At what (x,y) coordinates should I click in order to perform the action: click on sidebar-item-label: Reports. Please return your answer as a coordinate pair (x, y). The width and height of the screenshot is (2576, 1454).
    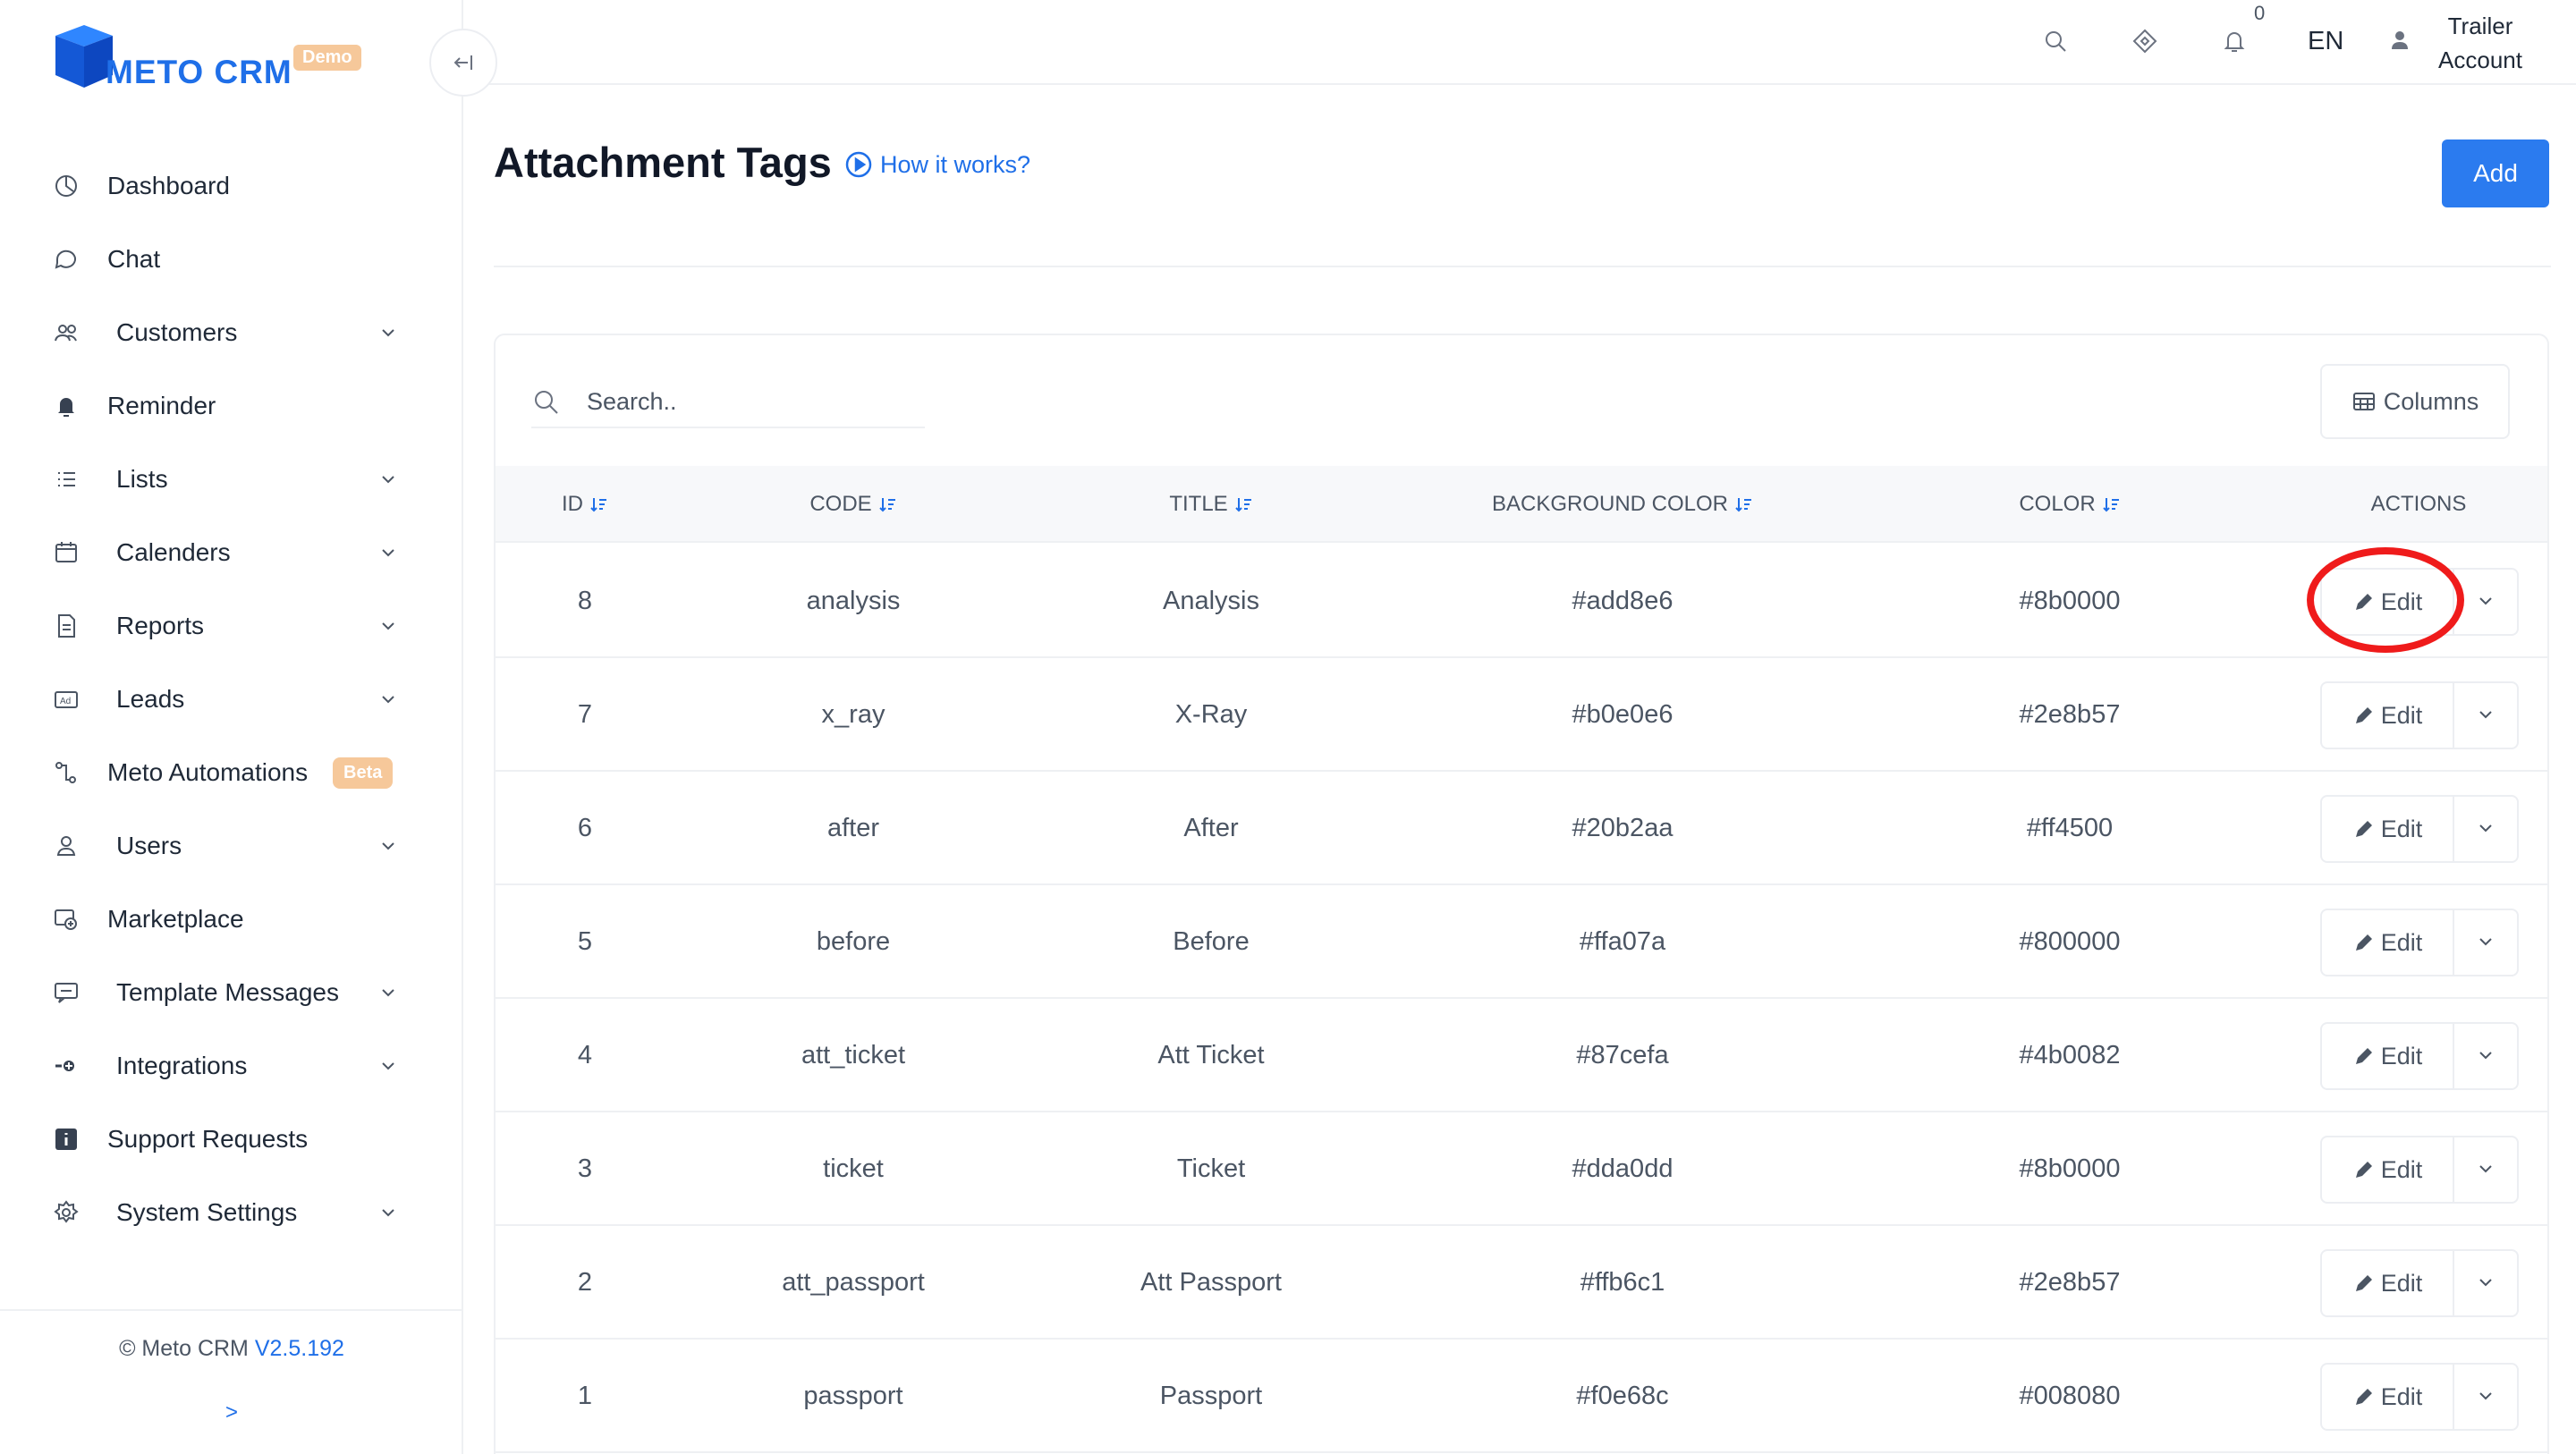
    Looking at the image, I should click on (160, 625).